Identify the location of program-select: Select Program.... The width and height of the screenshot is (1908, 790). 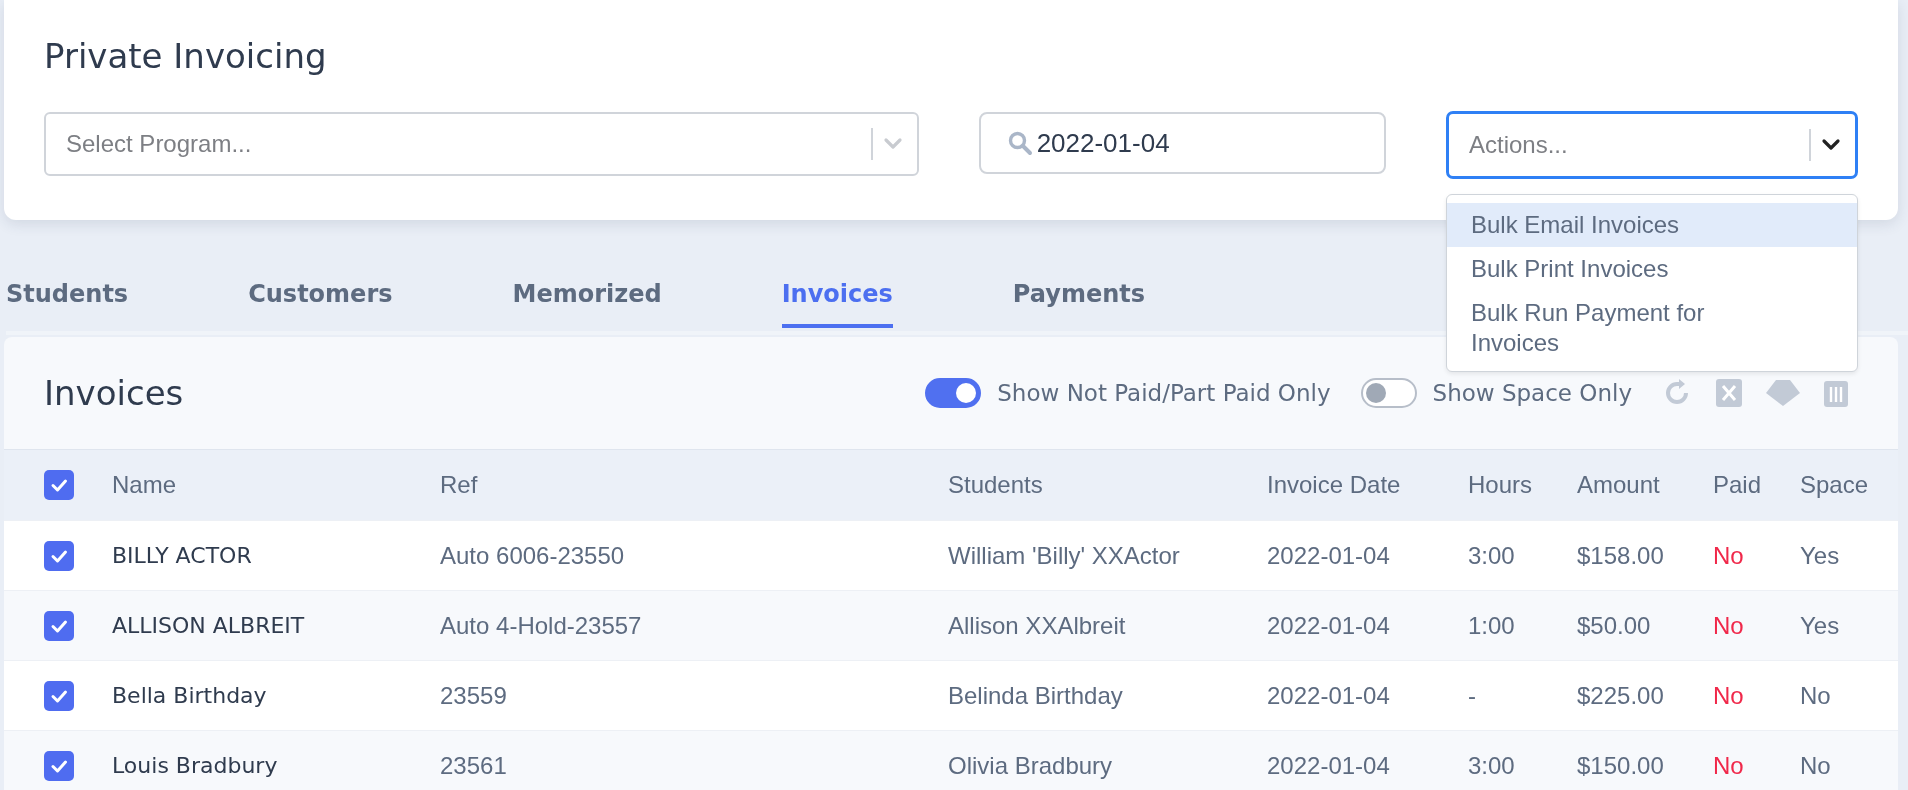
(481, 144).